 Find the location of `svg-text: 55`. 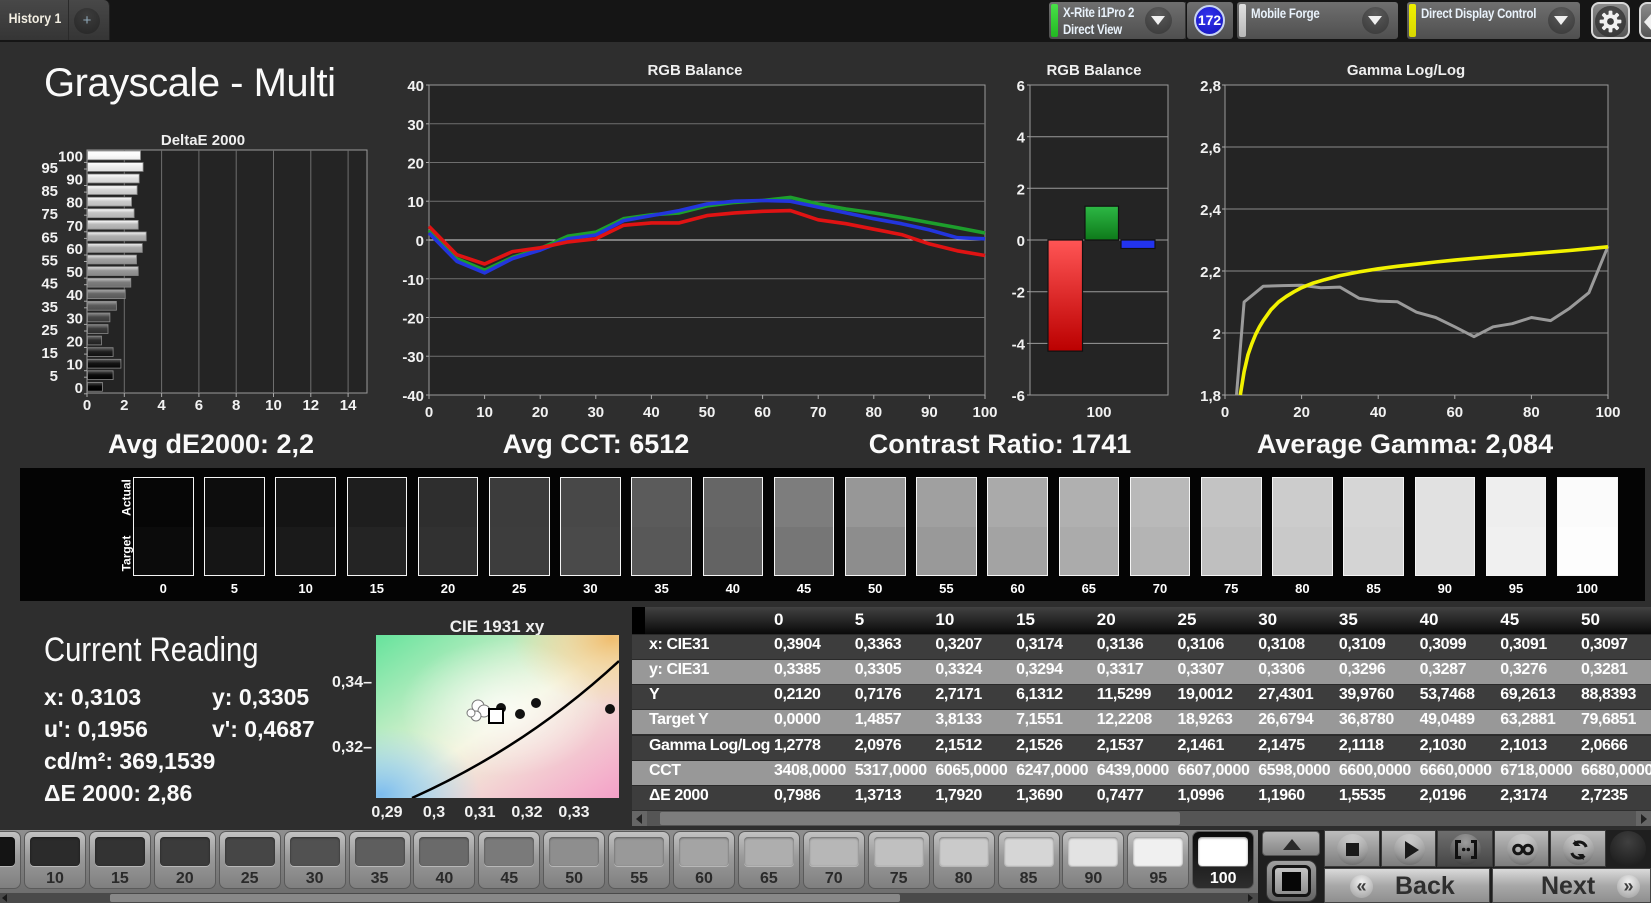

svg-text: 55 is located at coordinates (49, 261).